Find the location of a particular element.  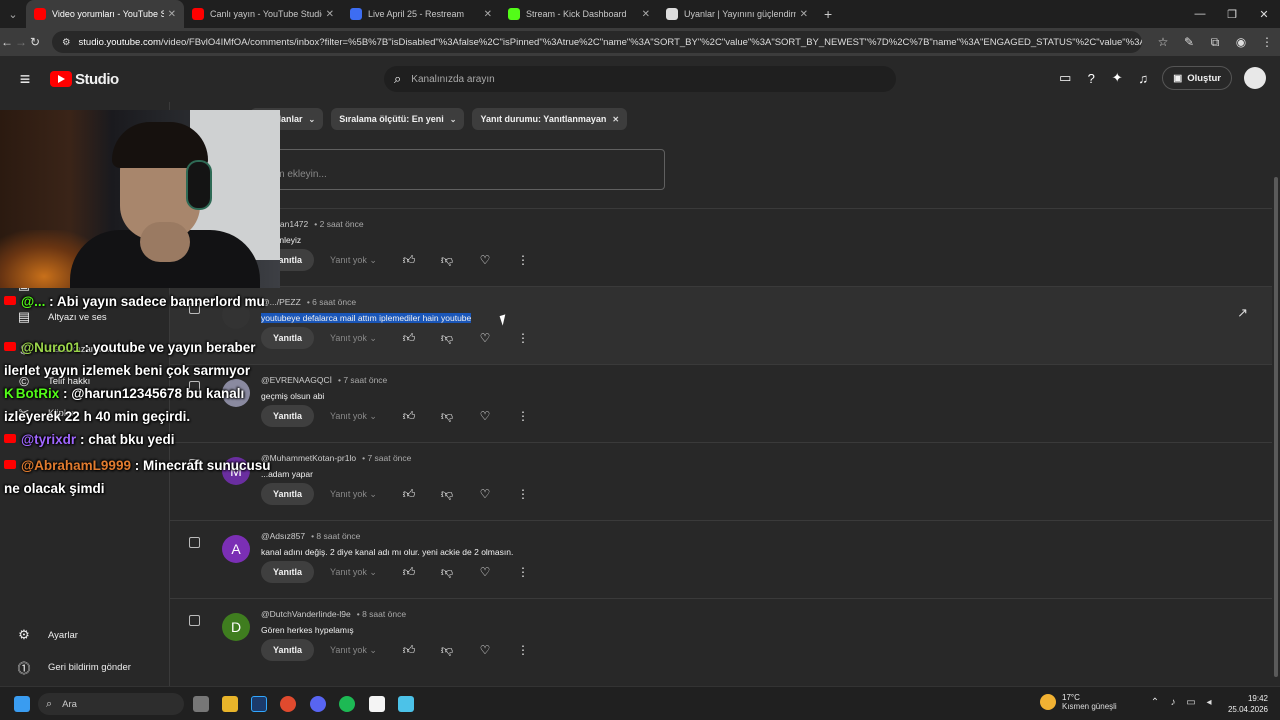

photoshop-icon is located at coordinates (259, 704).